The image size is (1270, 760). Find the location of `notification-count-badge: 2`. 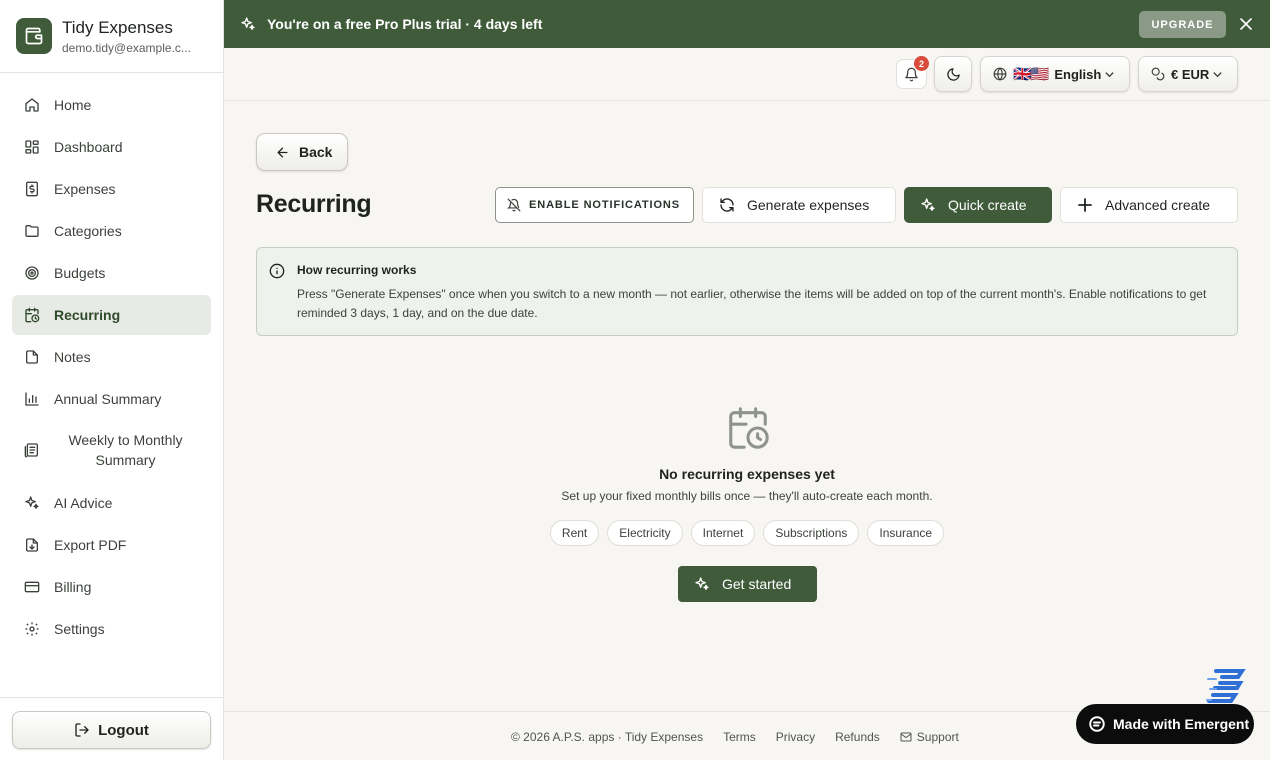

notification-count-badge: 2 is located at coordinates (921, 63).